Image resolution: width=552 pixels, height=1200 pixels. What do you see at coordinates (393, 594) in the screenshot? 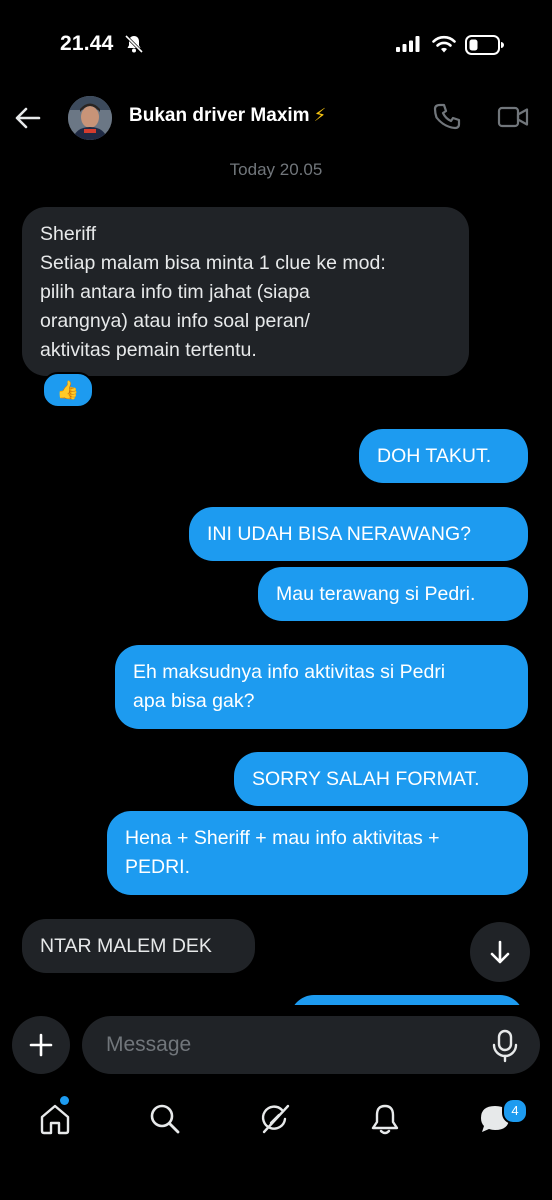
I see `message-bubble-outgoing: Mau terawang si Pedri.` at bounding box center [393, 594].